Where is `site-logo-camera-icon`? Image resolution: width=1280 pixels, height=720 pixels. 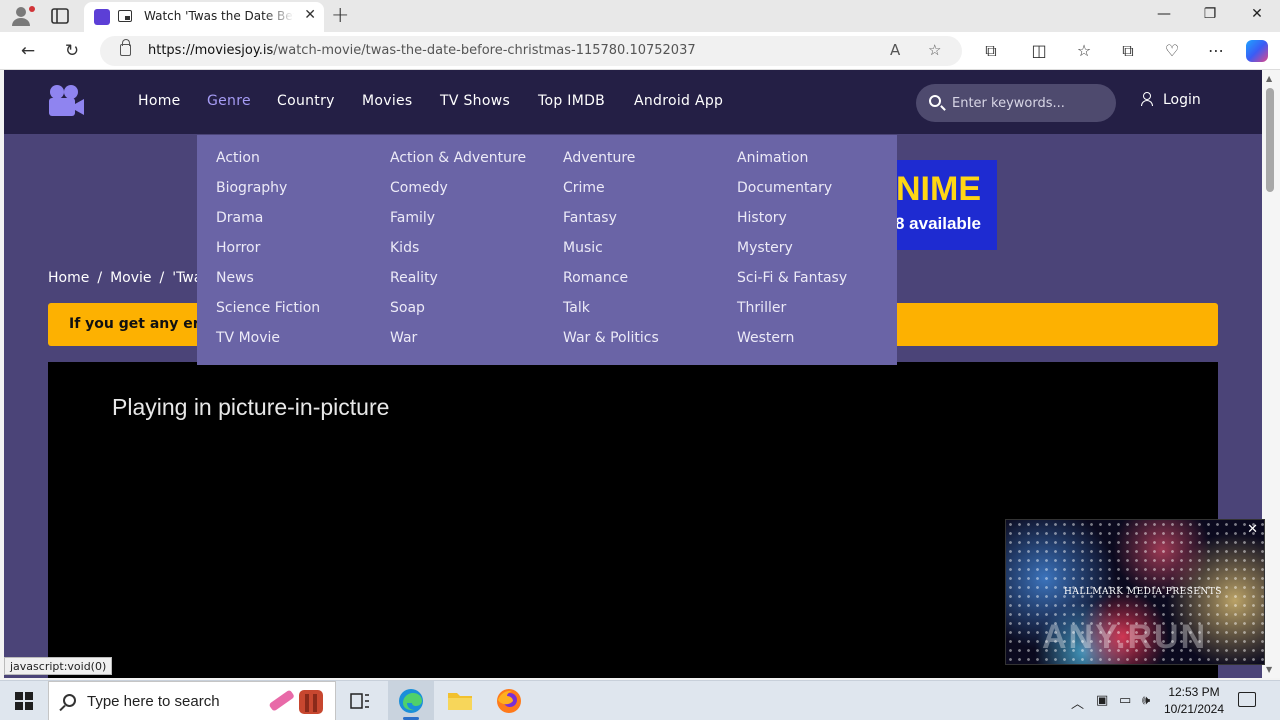
site-logo-camera-icon is located at coordinates (66, 101).